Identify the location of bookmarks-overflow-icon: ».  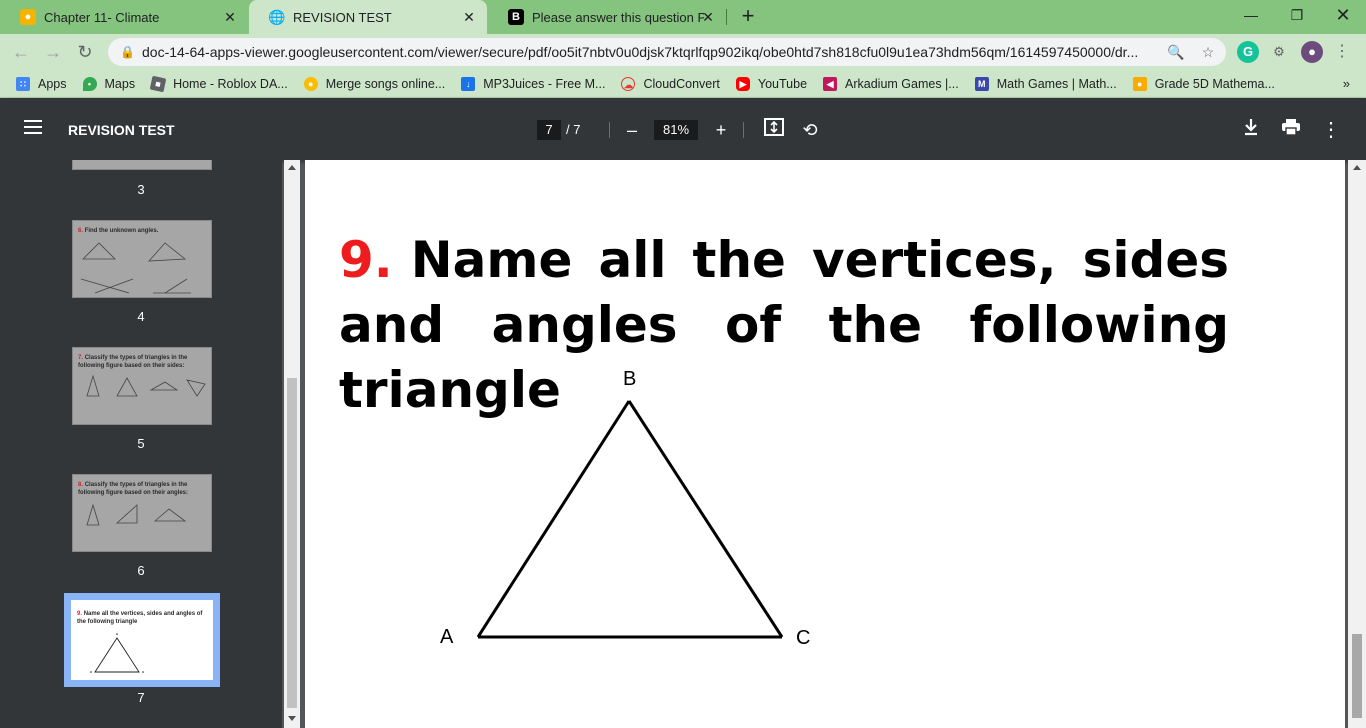
(1346, 83).